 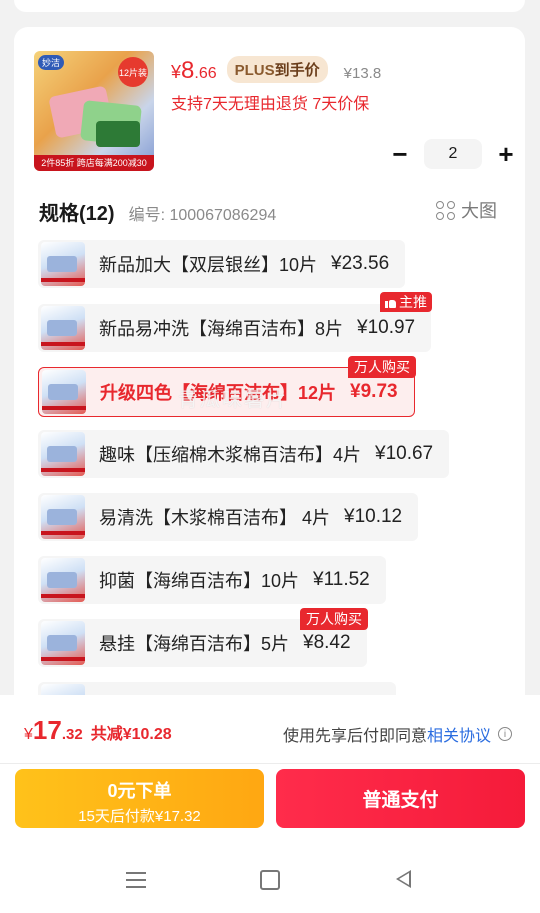 What do you see at coordinates (505, 734) in the screenshot?
I see `info-icon: i` at bounding box center [505, 734].